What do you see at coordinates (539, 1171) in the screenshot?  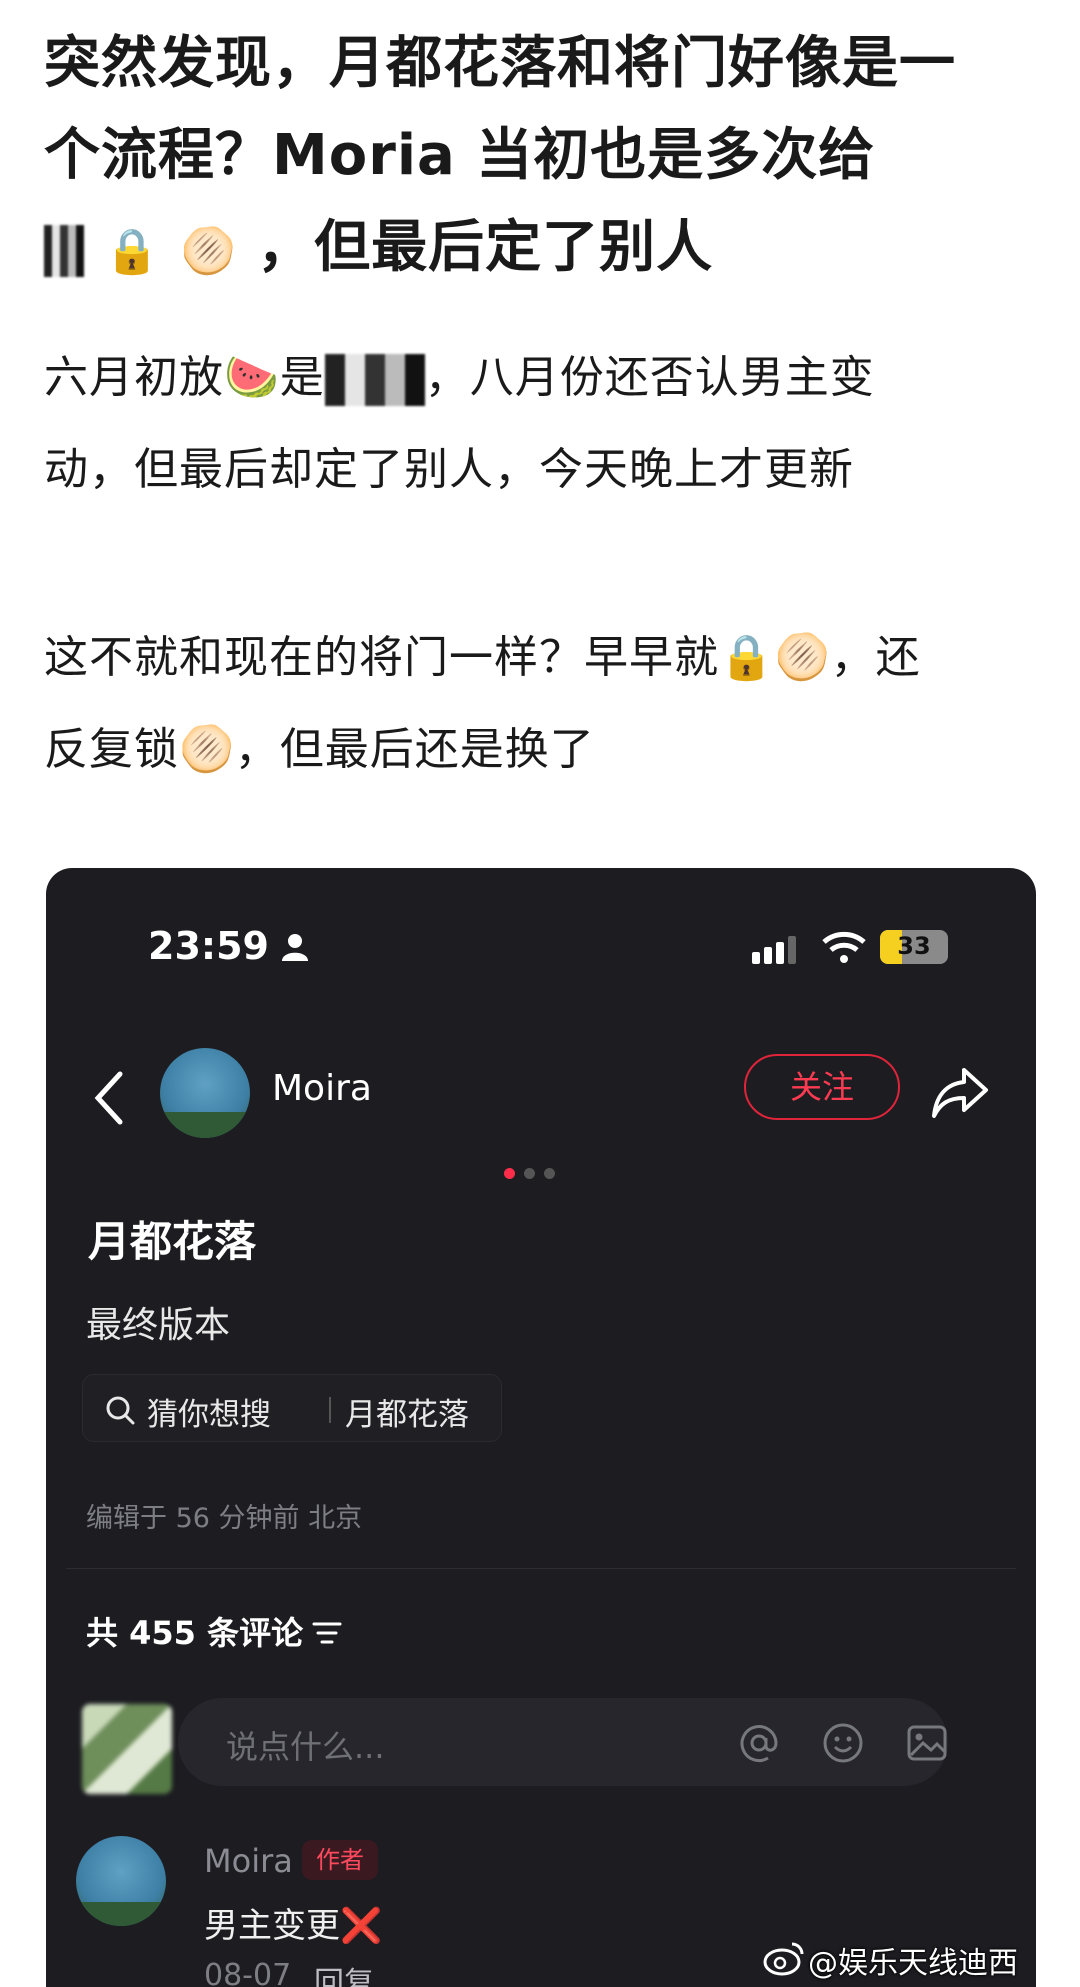 I see `carousel-indicator` at bounding box center [539, 1171].